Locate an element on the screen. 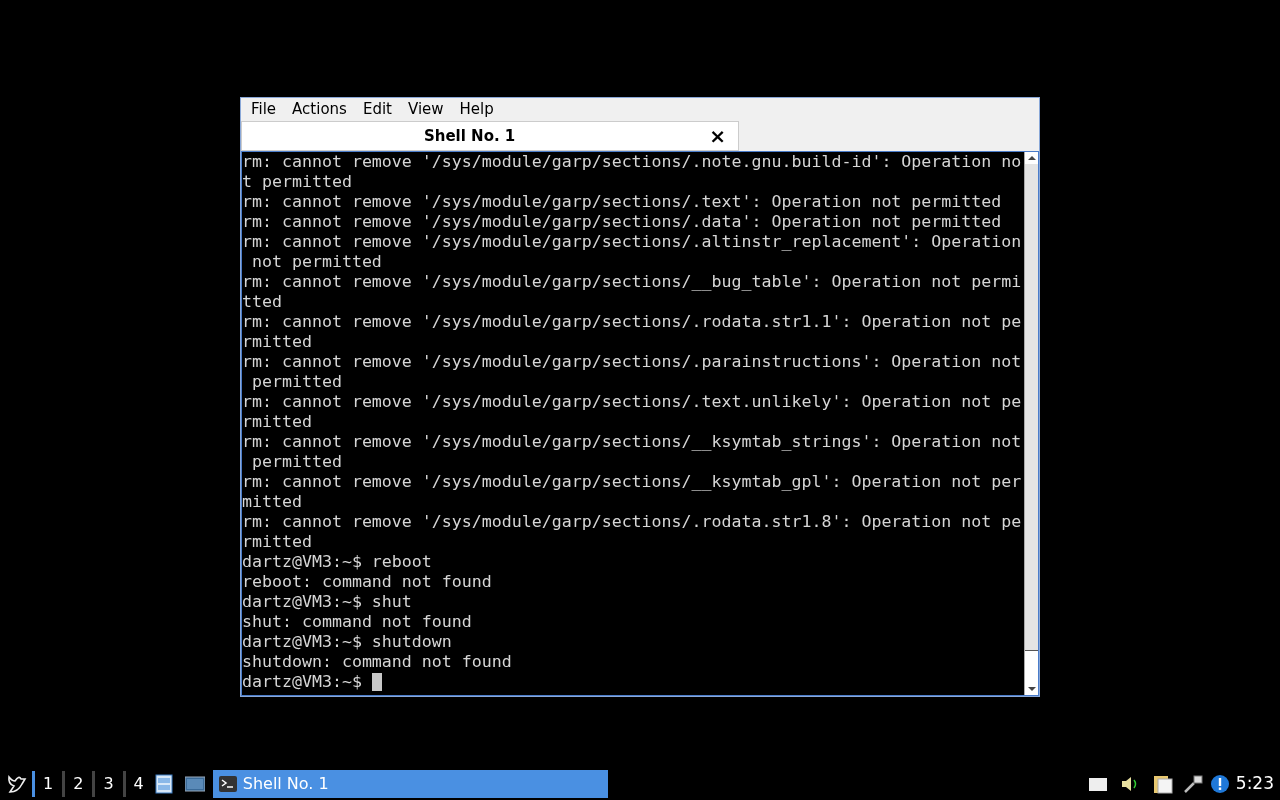 The width and height of the screenshot is (1280, 800). terminal-line: rm: cannot remove '/sys/module/garp/sections/.data': Operation not permitted is located at coordinates (622, 222).